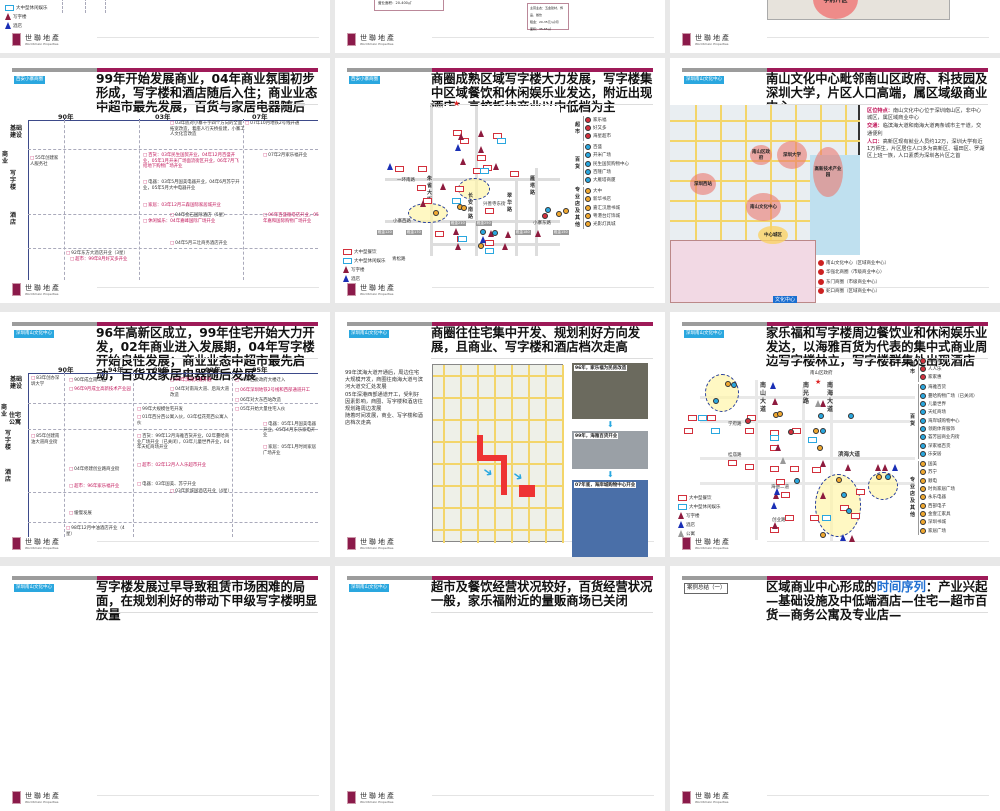  I want to click on row-axis, so click(28, 200).